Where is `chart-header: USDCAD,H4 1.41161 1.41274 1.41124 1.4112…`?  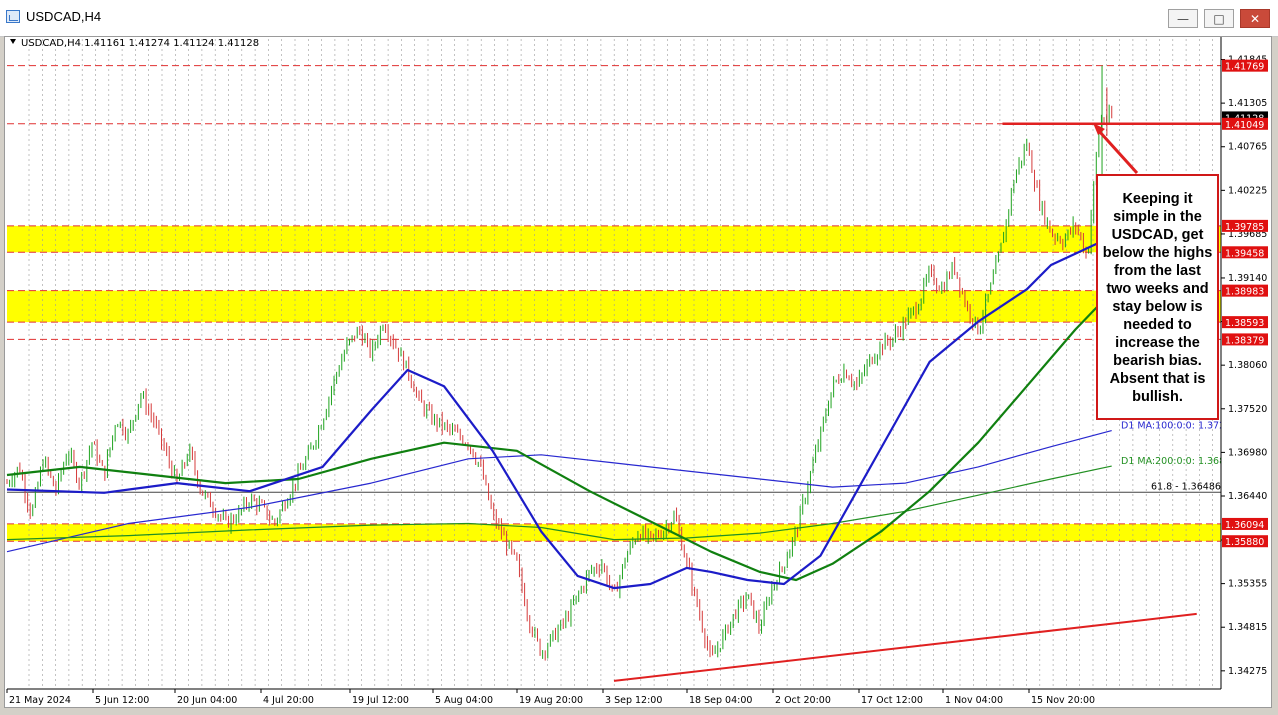
chart-header: USDCAD,H4 1.41161 1.41274 1.41124 1.4112… is located at coordinates (140, 43).